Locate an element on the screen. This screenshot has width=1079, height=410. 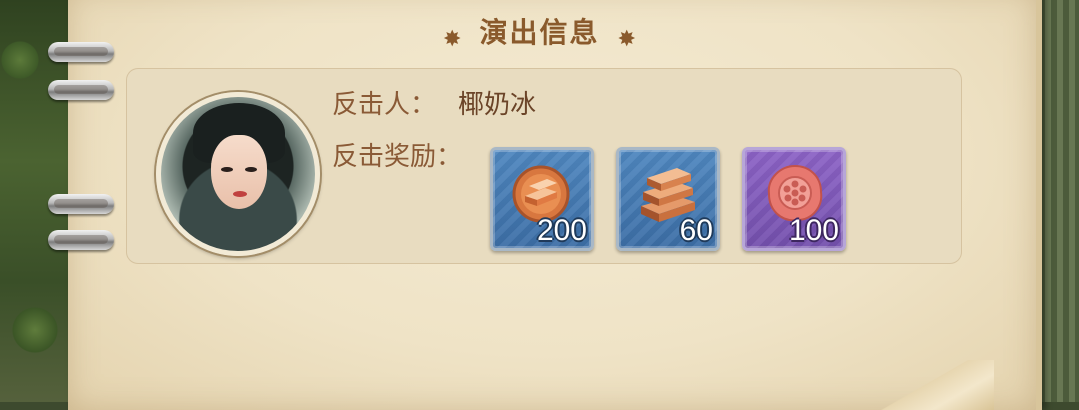
reward-item-copper-coin: 200 is located at coordinates (542, 199).